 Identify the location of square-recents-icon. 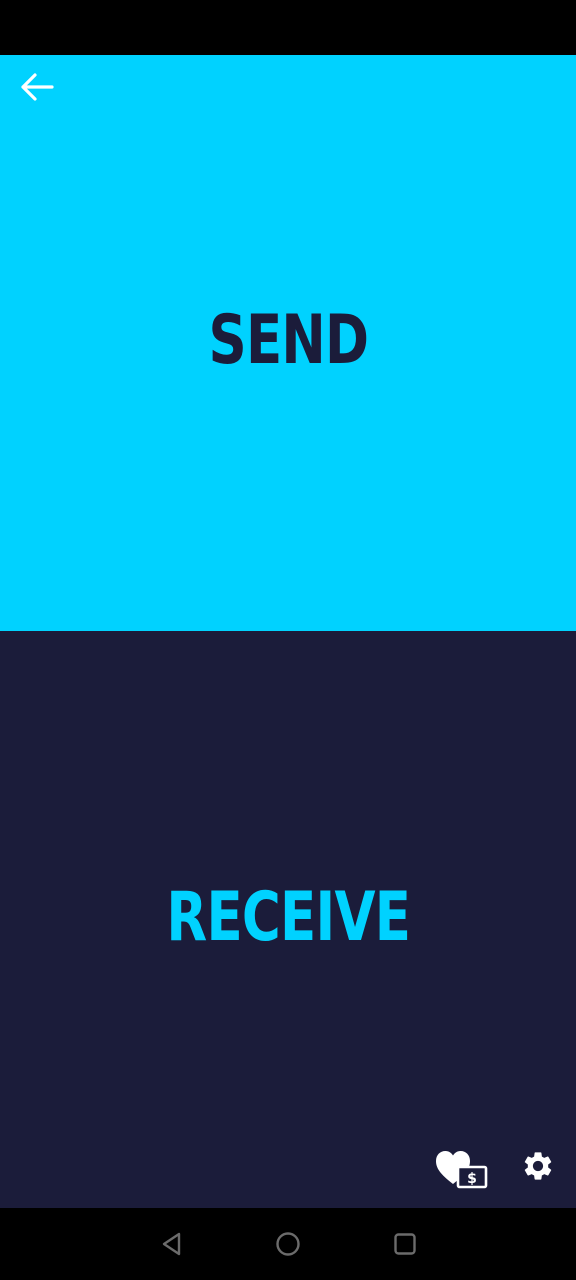
(405, 1244).